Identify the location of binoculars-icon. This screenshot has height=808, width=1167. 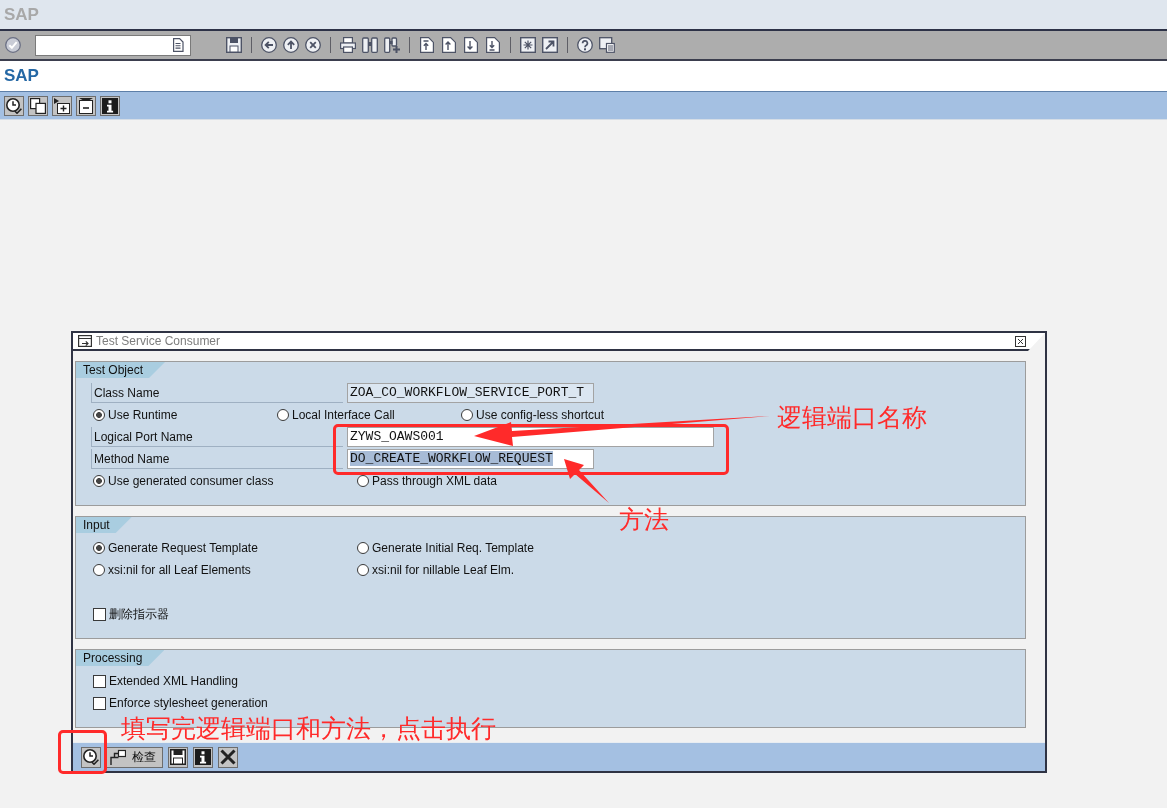
(370, 45).